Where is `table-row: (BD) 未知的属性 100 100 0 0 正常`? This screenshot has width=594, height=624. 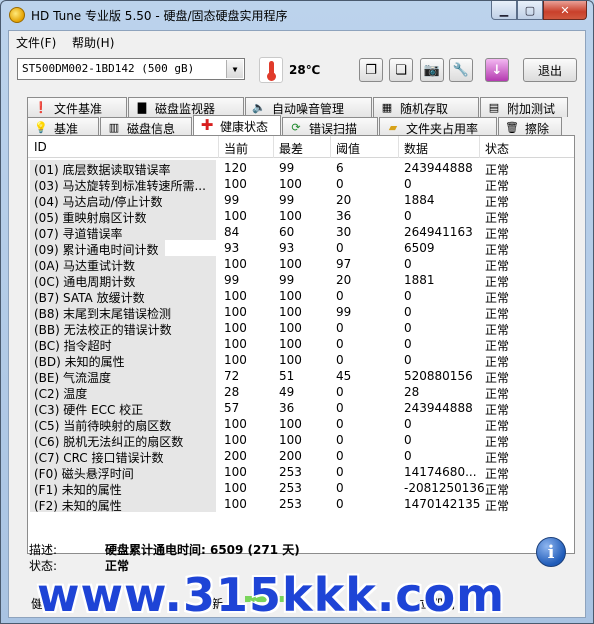 table-row: (BD) 未知的属性 100 100 0 0 正常 is located at coordinates (301, 360).